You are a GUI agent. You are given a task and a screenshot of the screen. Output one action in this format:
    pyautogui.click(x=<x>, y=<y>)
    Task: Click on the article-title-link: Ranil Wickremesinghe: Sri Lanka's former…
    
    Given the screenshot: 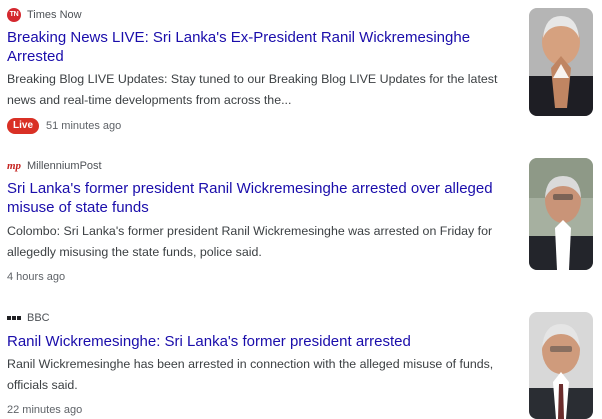 What is the action you would take?
    pyautogui.click(x=259, y=341)
    